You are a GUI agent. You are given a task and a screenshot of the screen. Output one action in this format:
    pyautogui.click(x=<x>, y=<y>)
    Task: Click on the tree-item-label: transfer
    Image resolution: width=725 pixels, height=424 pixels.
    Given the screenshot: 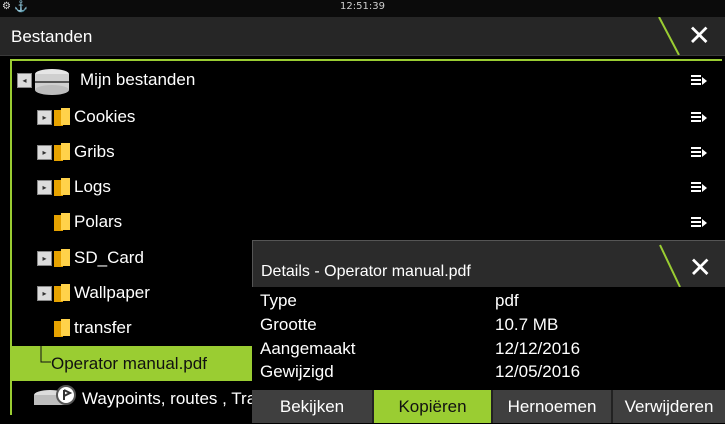 What is the action you would take?
    pyautogui.click(x=103, y=327)
    